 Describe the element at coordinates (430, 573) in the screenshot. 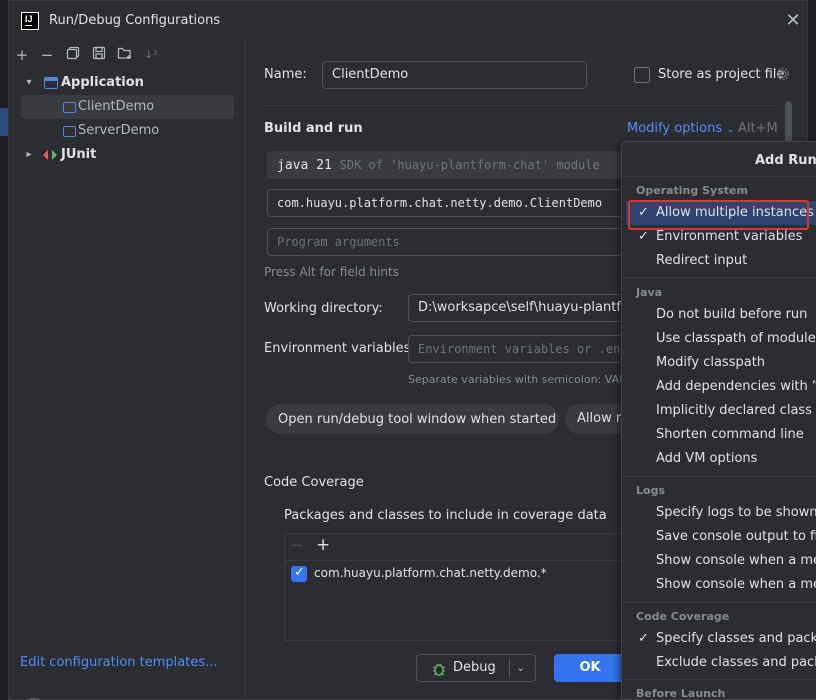

I see `coverage-entry-label: com.huayu.platform.chat.netty.demo.*` at that location.